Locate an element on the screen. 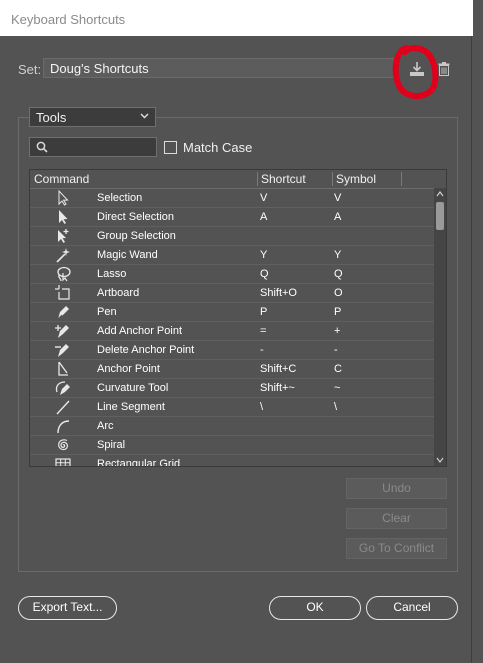  symbol-value: \ is located at coordinates (335, 407).